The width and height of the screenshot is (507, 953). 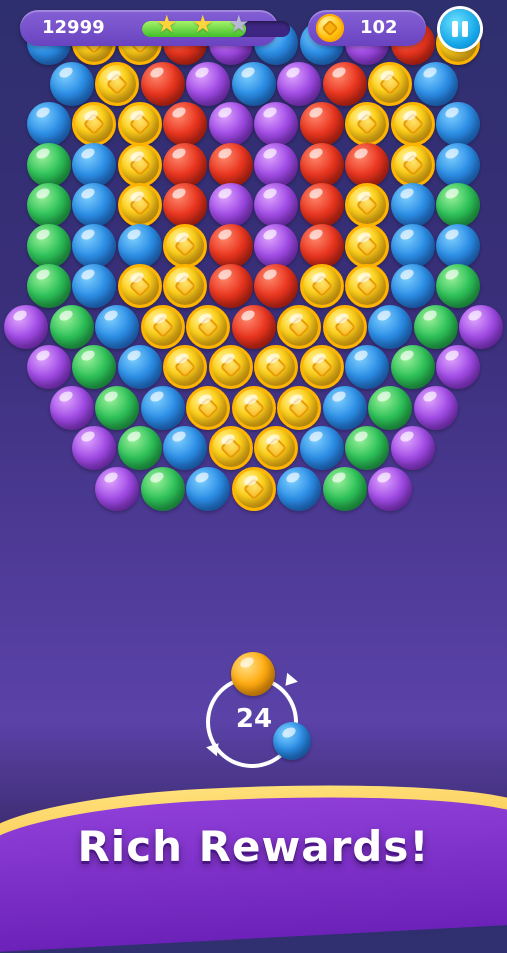 What do you see at coordinates (253, 846) in the screenshot?
I see `banner-title: Rich Rewards!` at bounding box center [253, 846].